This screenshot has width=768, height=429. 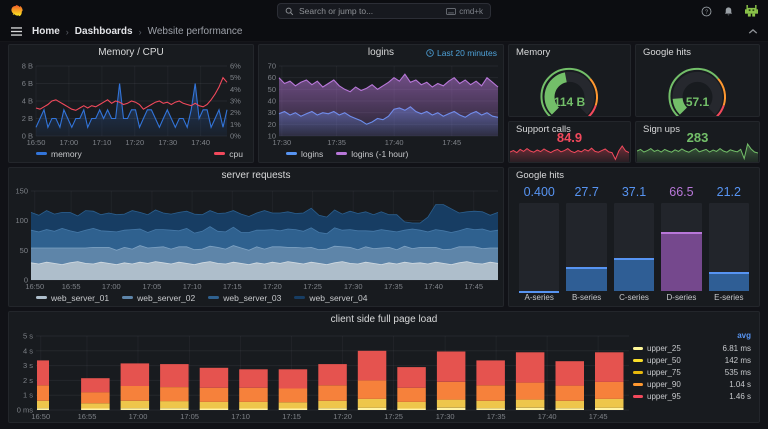 What do you see at coordinates (569, 52) in the screenshot?
I see `panel-title: Memory` at bounding box center [569, 52].